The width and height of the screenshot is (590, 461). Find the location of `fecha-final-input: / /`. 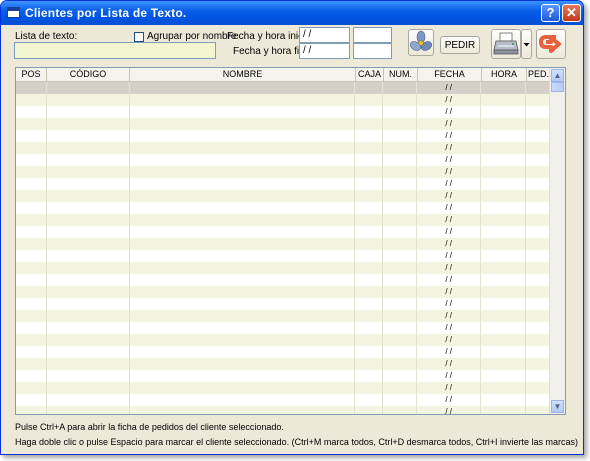

fecha-final-input: / / is located at coordinates (324, 51).